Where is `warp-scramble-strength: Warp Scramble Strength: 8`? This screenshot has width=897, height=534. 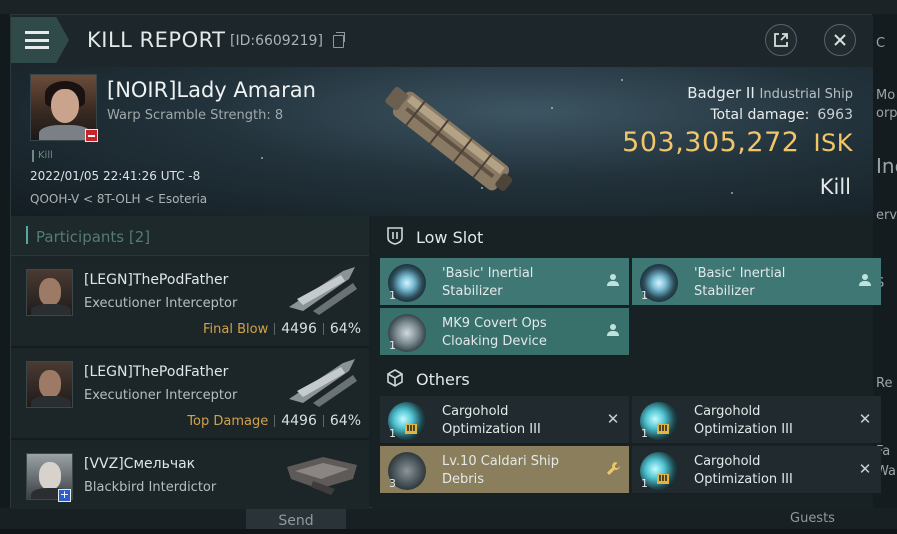
warp-scramble-strength: Warp Scramble Strength: 8 is located at coordinates (195, 115).